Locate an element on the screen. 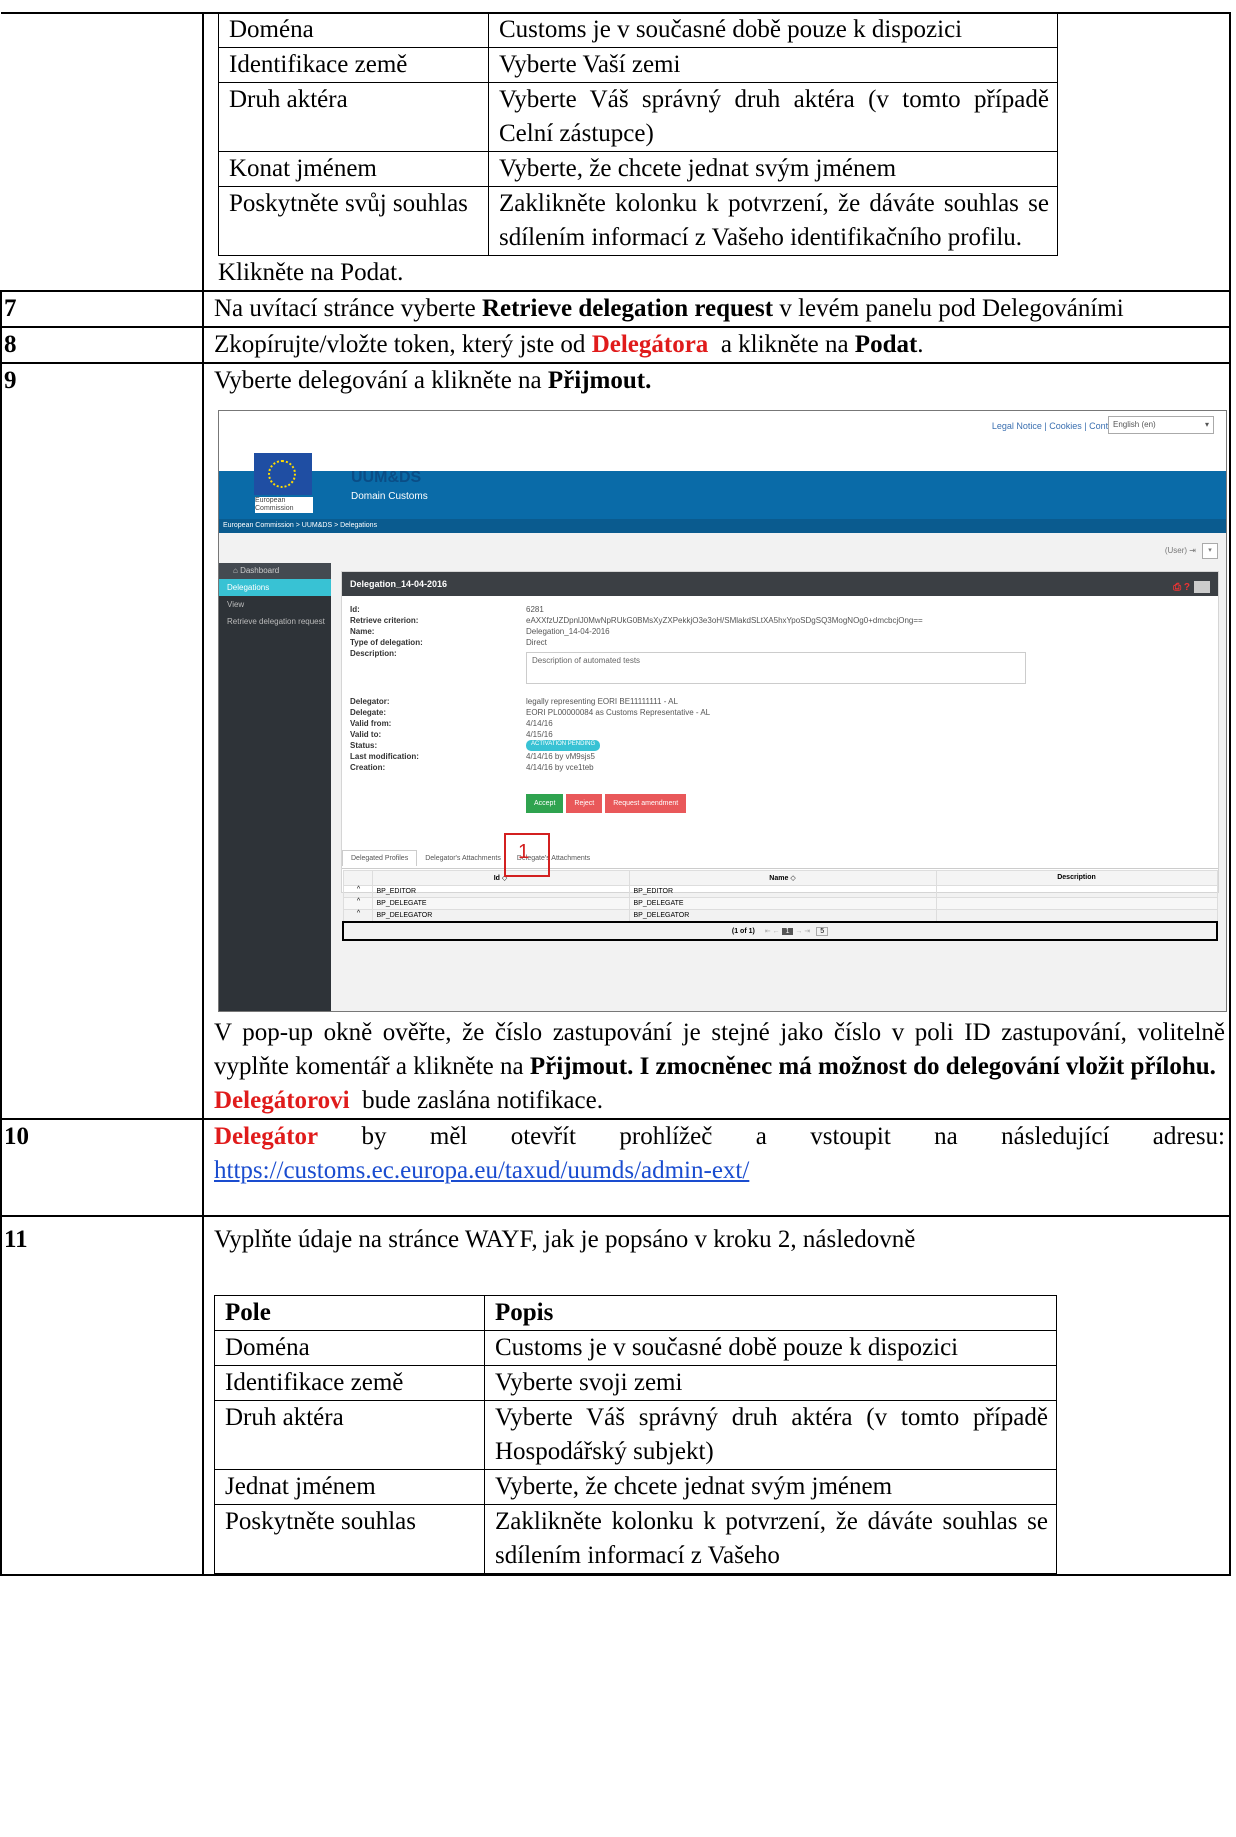  panel-title: Delegation_14-04-2016 is located at coordinates (399, 584).